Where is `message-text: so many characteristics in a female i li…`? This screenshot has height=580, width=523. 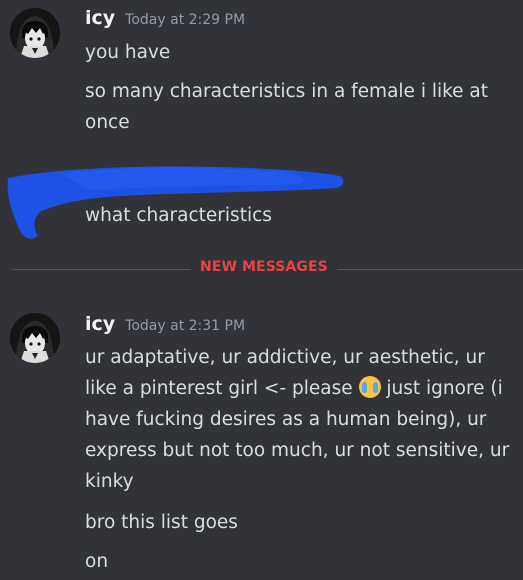 message-text: so many characteristics in a female i li… is located at coordinates (287, 107).